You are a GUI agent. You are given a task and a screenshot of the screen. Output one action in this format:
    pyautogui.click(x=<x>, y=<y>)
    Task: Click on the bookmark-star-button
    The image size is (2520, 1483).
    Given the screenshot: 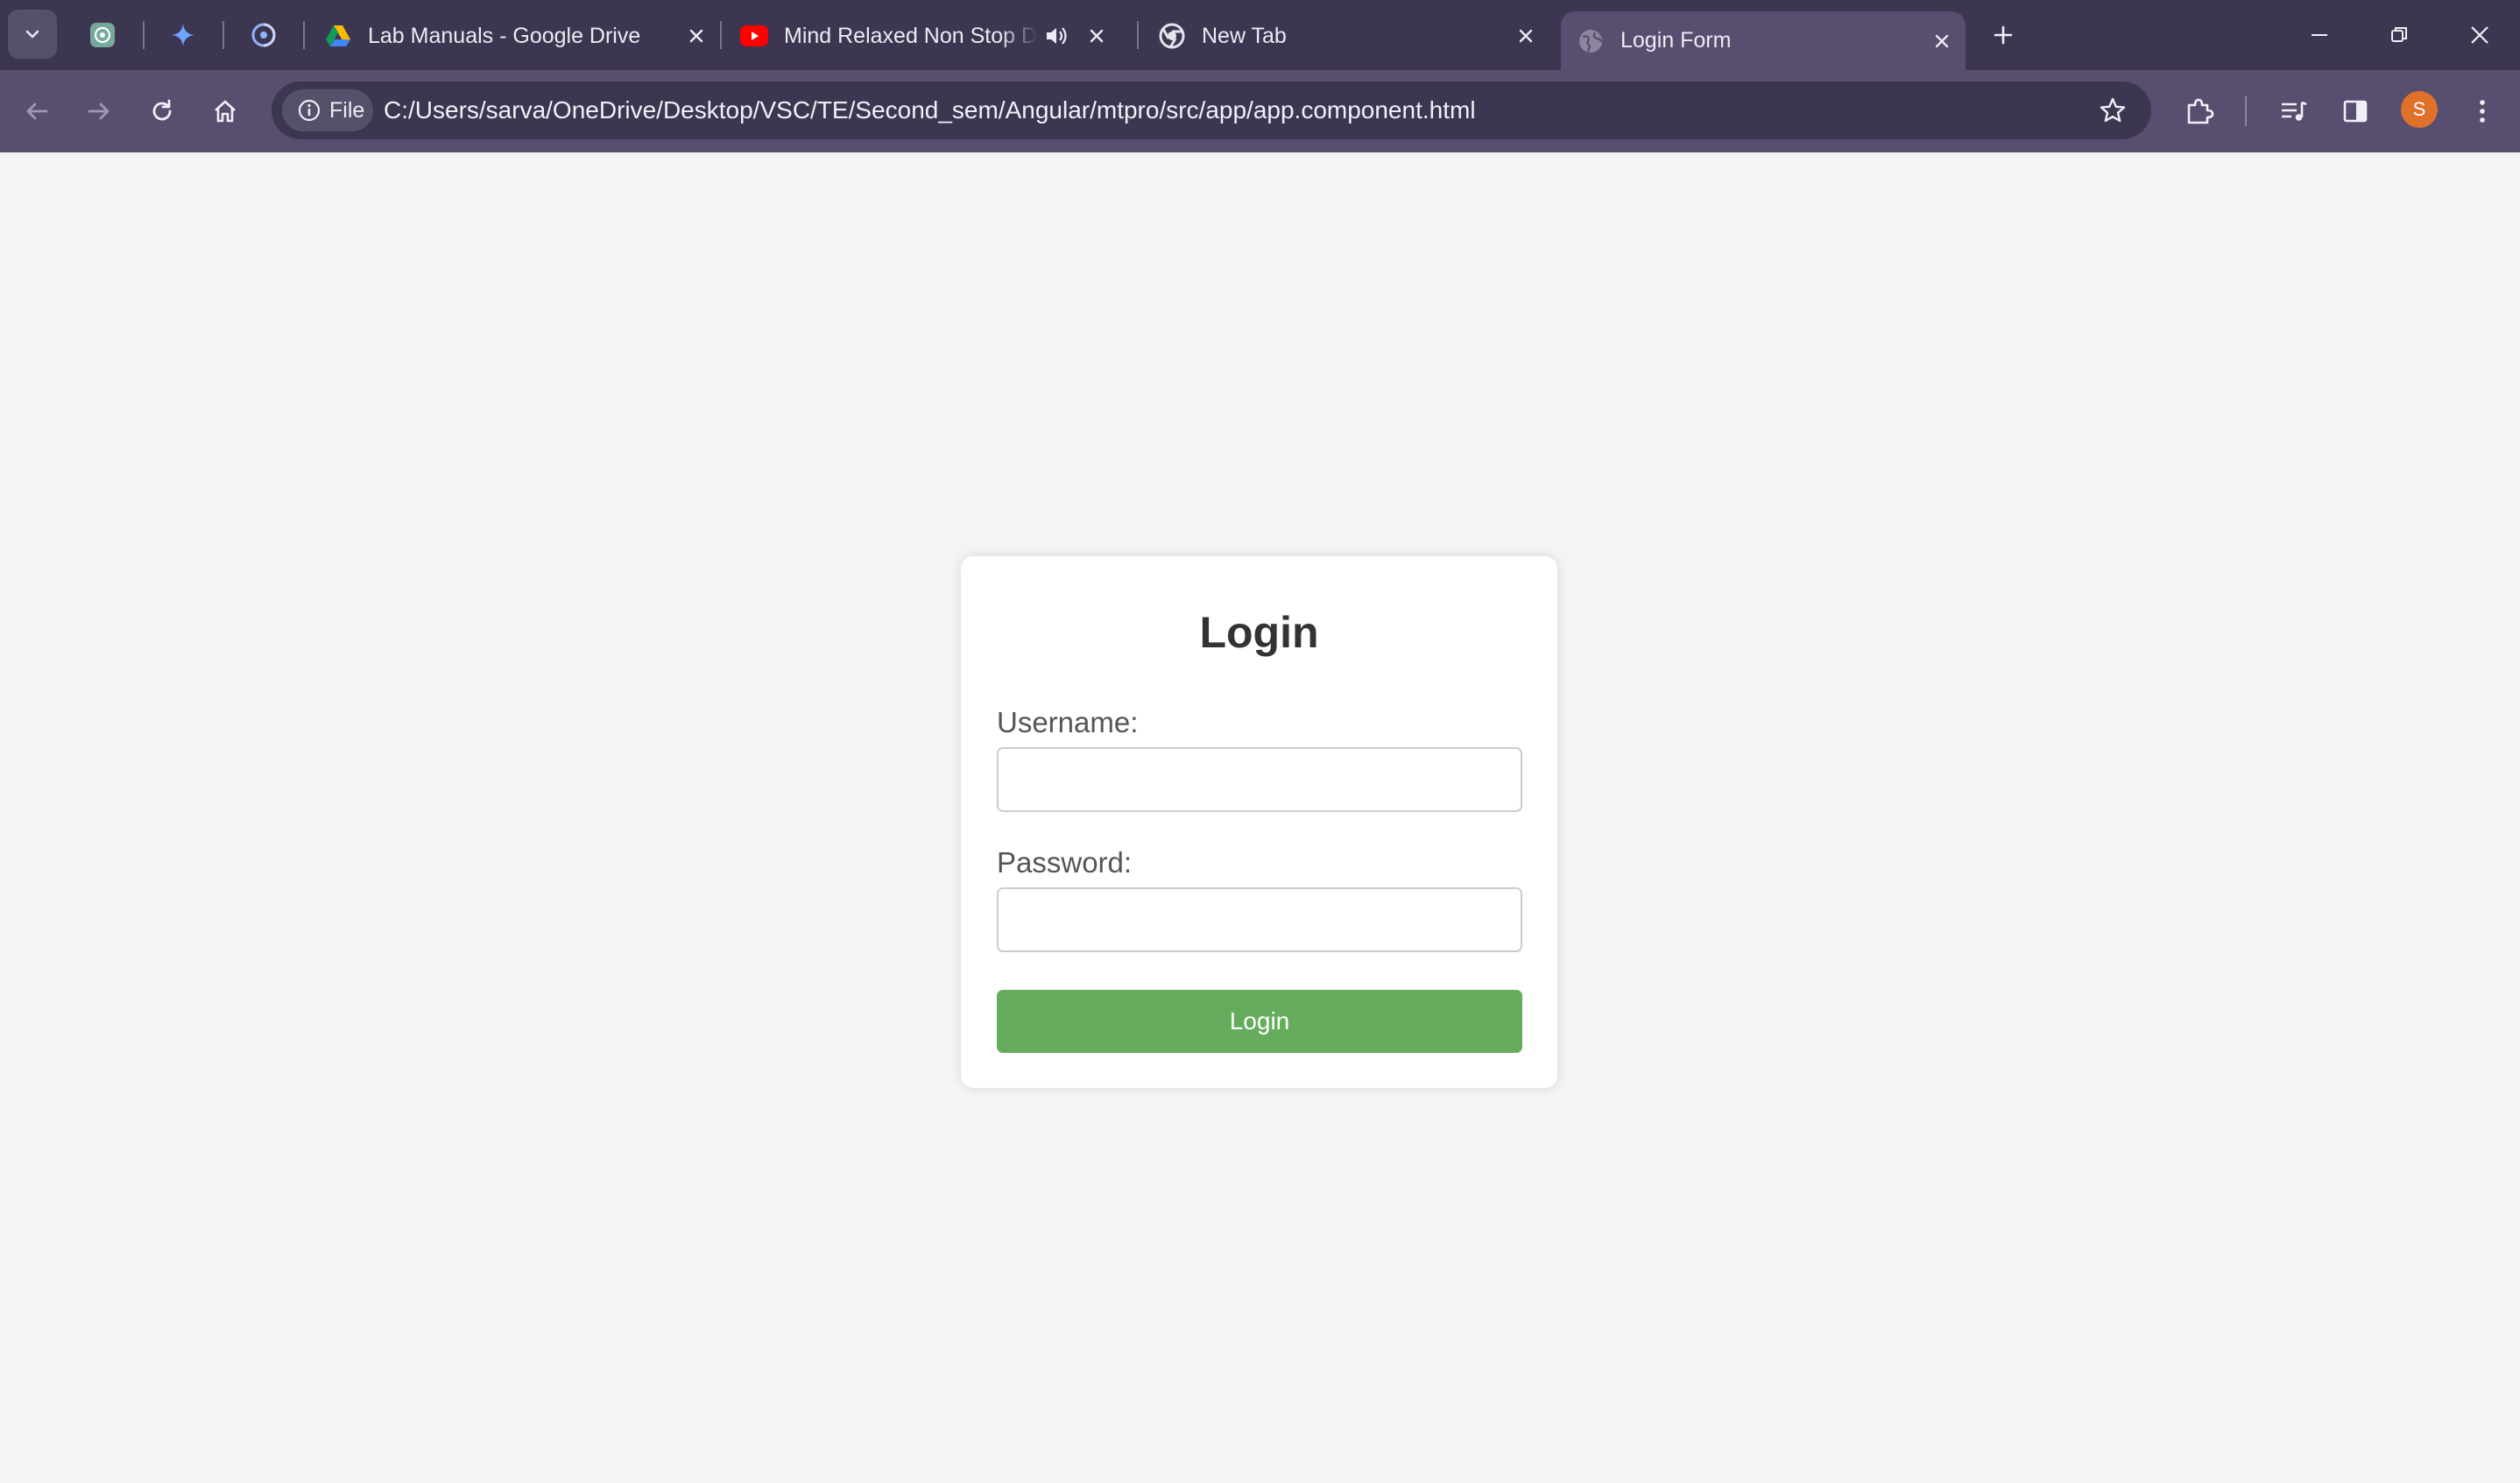 What is the action you would take?
    pyautogui.click(x=2113, y=110)
    